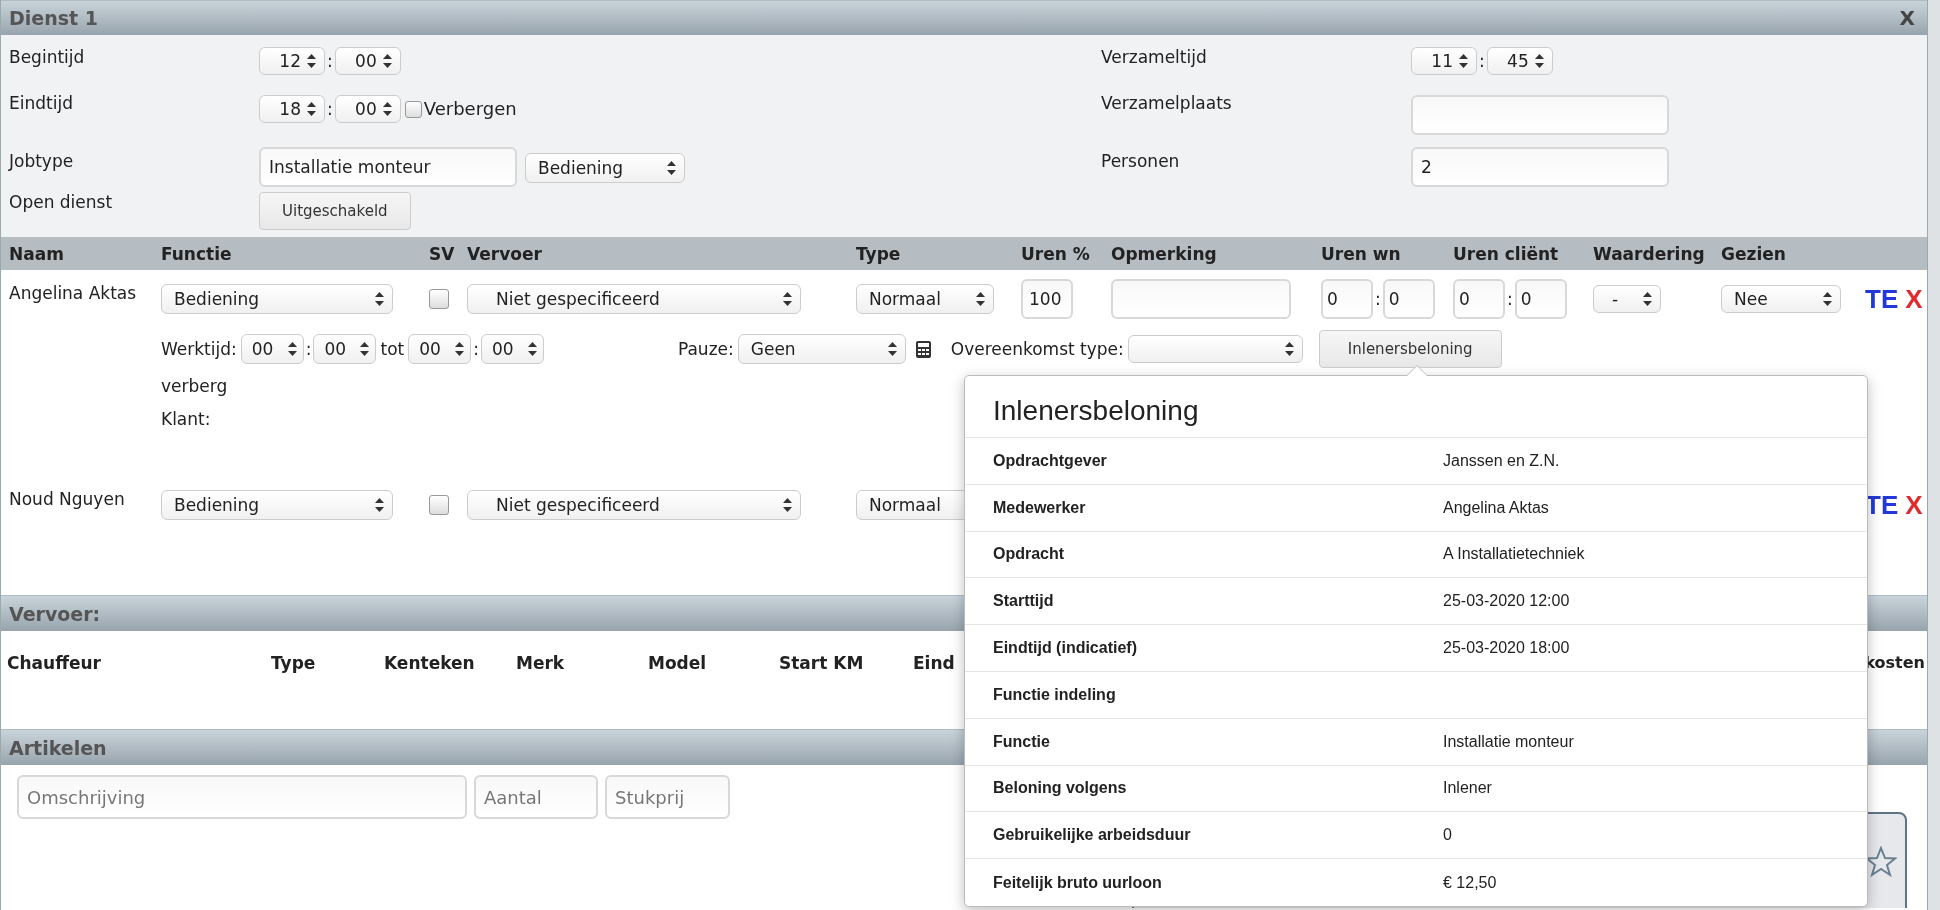  I want to click on field-label: Pauze:, so click(705, 349).